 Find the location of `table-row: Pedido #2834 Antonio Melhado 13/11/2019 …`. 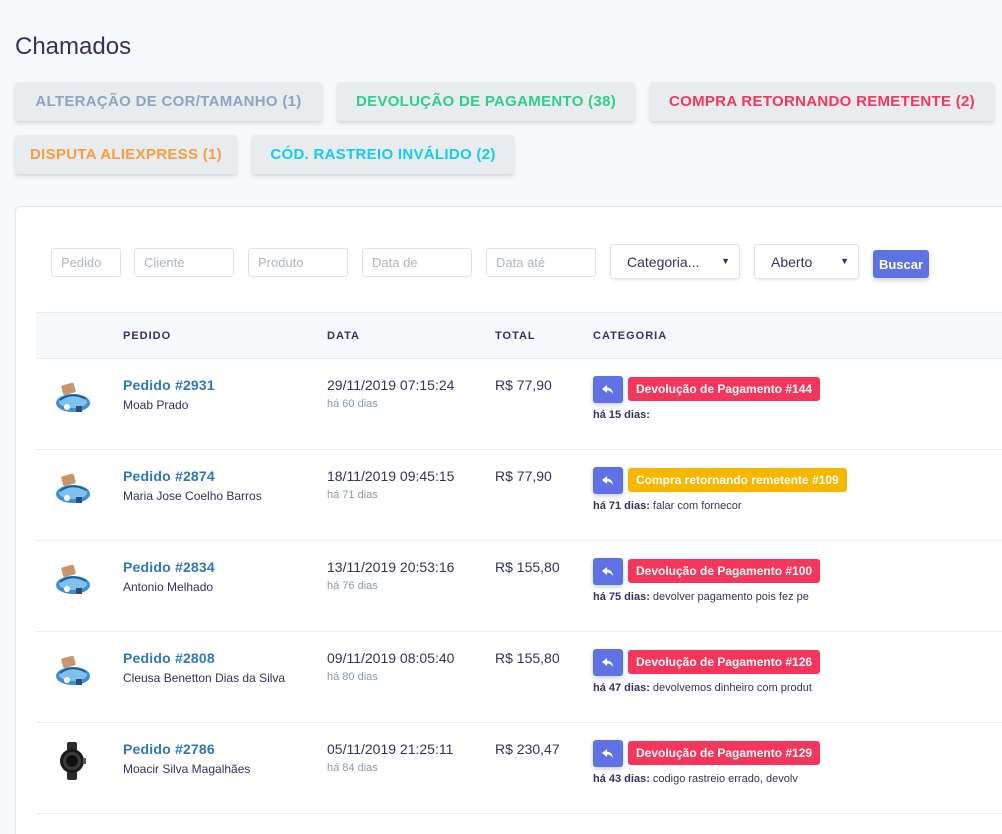

table-row: Pedido #2834 Antonio Melhado 13/11/2019 … is located at coordinates (519, 586).